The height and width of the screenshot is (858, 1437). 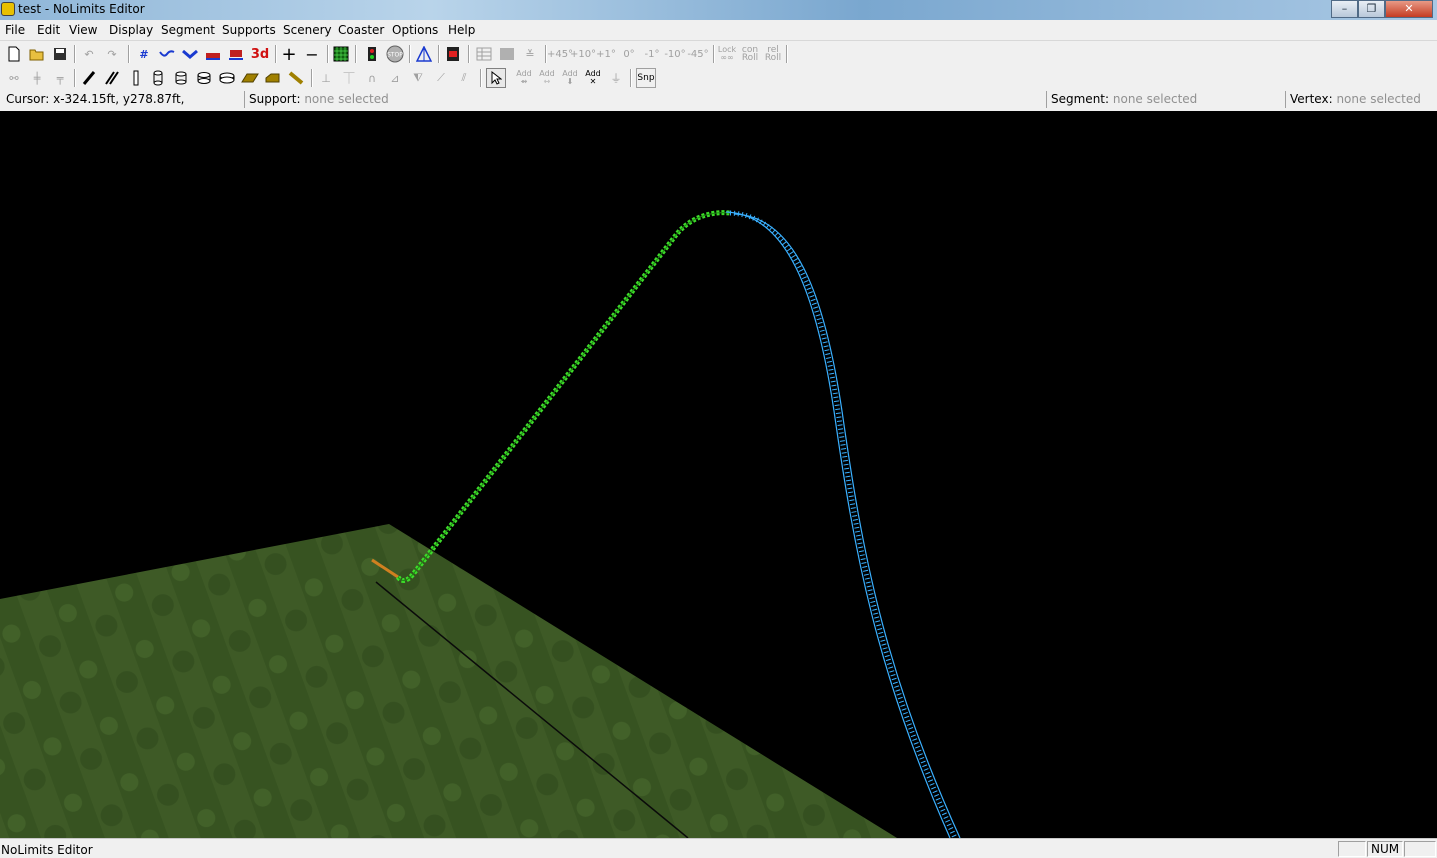 I want to click on track-grid-icon: #, so click(x=144, y=54).